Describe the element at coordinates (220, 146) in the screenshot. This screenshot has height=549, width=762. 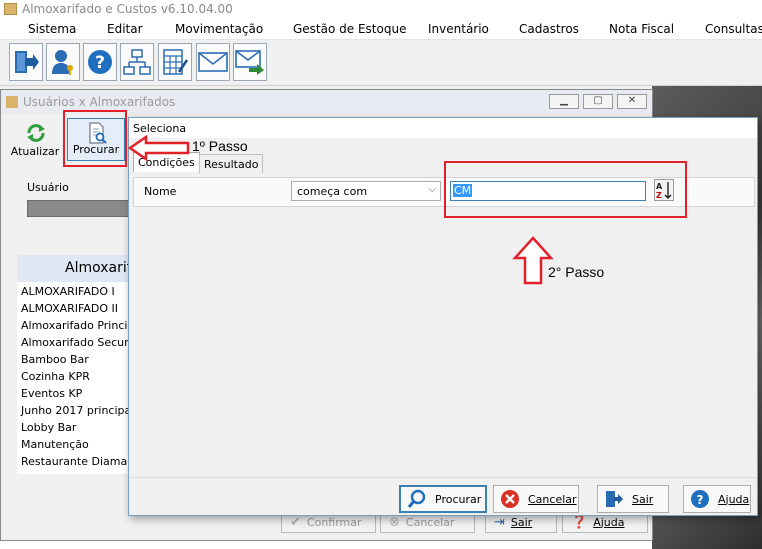
I see `step1-annotation: 1º Passo` at that location.